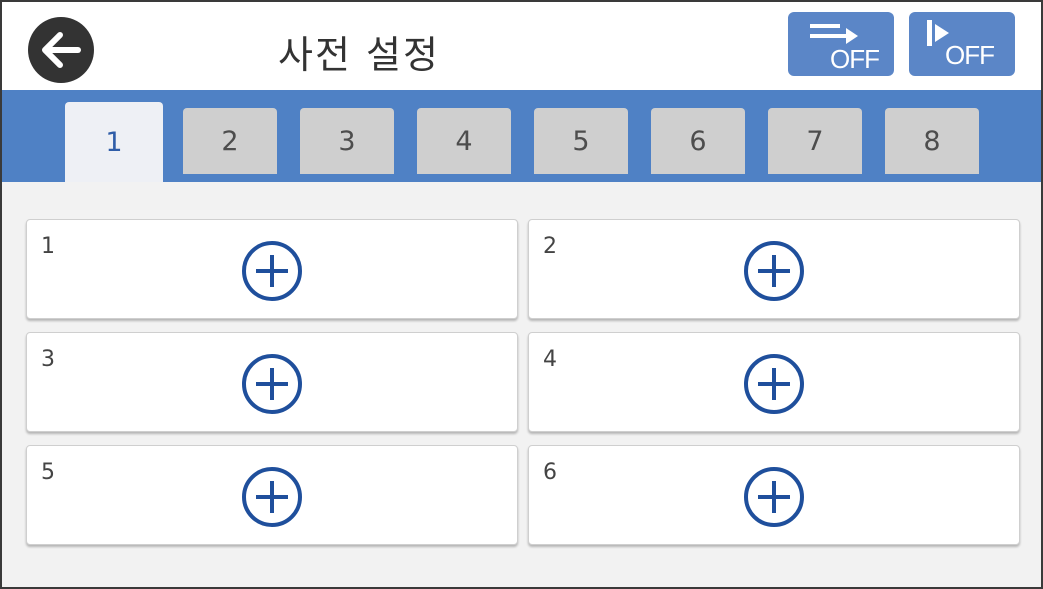 Image resolution: width=1043 pixels, height=589 pixels. I want to click on slot-number: 2, so click(550, 246).